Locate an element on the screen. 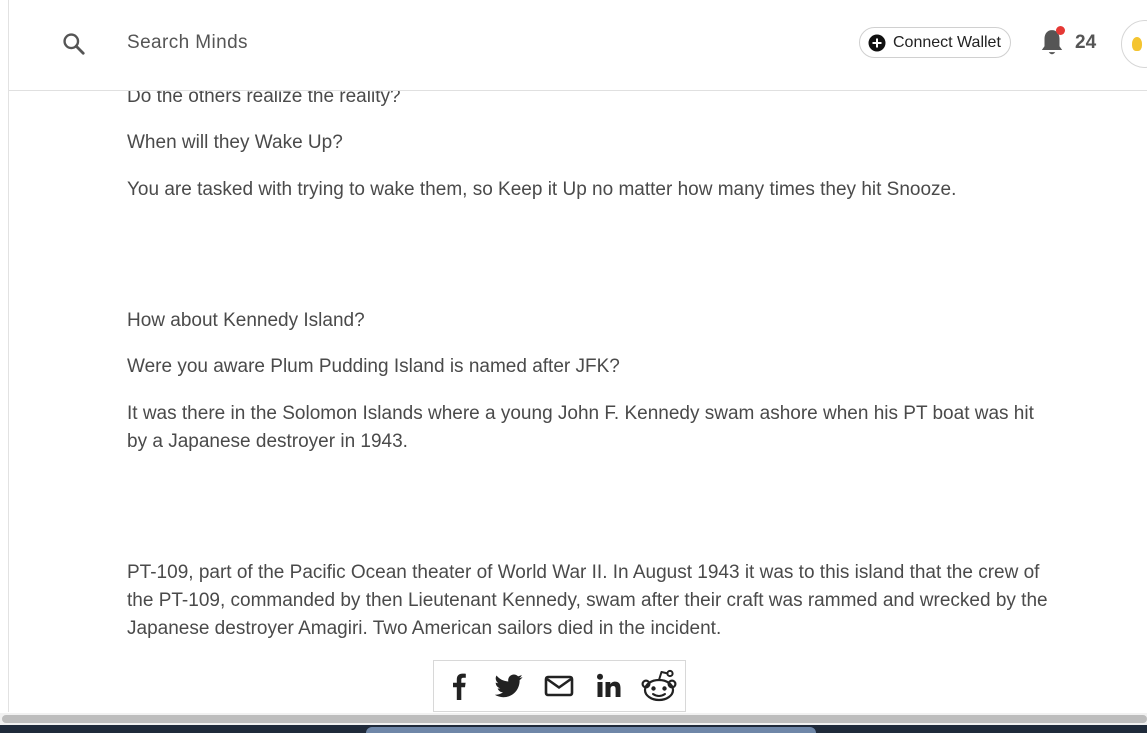 The width and height of the screenshot is (1147, 733). top-bar: Connect Wallet 24 is located at coordinates (578, 45).